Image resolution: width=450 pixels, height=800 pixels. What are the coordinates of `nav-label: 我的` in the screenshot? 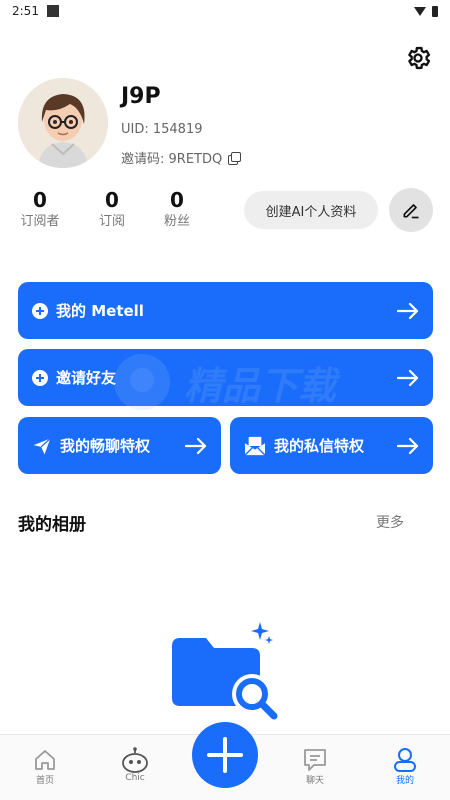 It's located at (404, 781).